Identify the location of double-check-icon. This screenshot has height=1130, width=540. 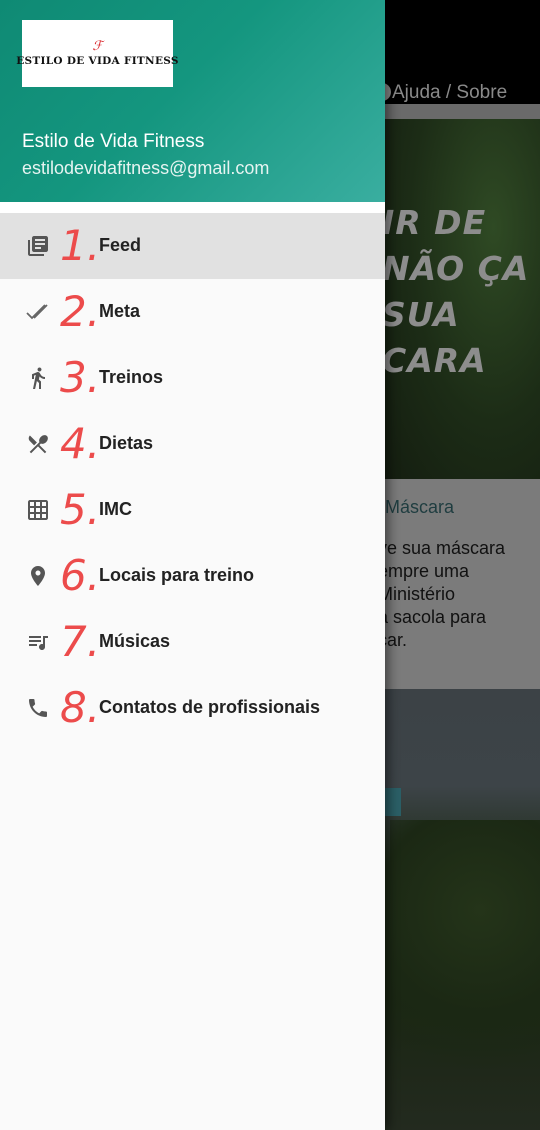
(37, 312).